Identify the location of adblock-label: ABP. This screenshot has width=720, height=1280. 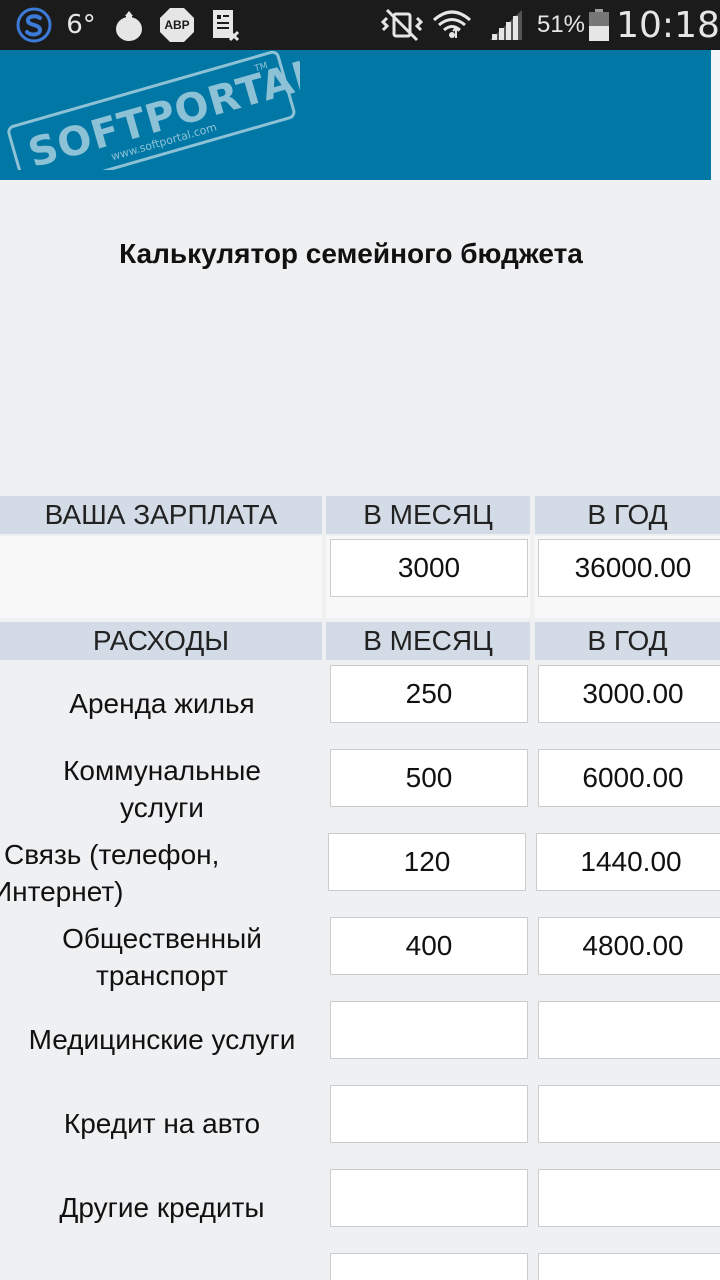
(177, 25).